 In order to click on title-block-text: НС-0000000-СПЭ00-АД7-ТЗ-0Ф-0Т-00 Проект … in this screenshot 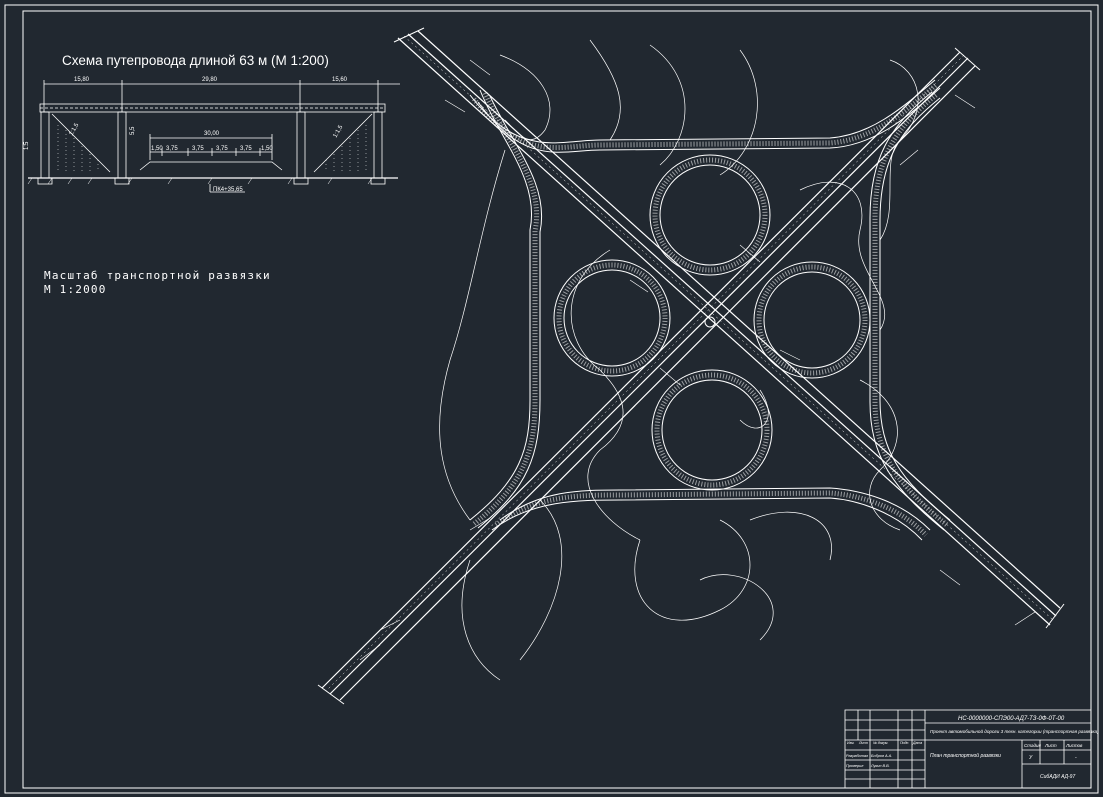, I will do `click(972, 748)`.